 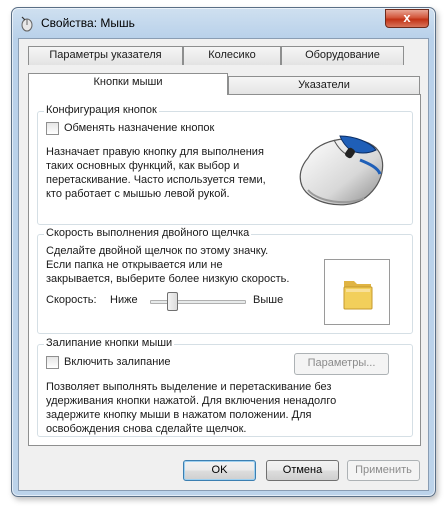 I want to click on tab-label: Колесико, so click(x=232, y=55).